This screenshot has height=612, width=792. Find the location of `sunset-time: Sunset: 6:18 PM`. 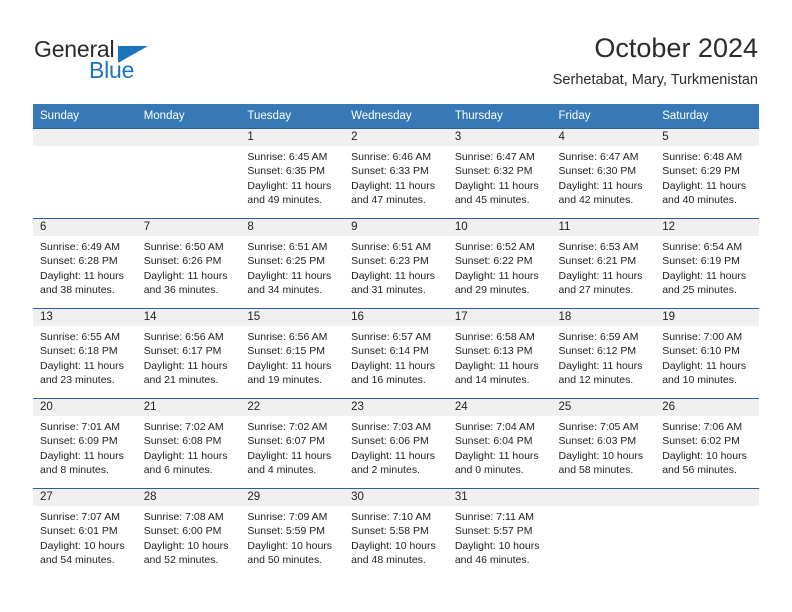

sunset-time: Sunset: 6:18 PM is located at coordinates (79, 351).